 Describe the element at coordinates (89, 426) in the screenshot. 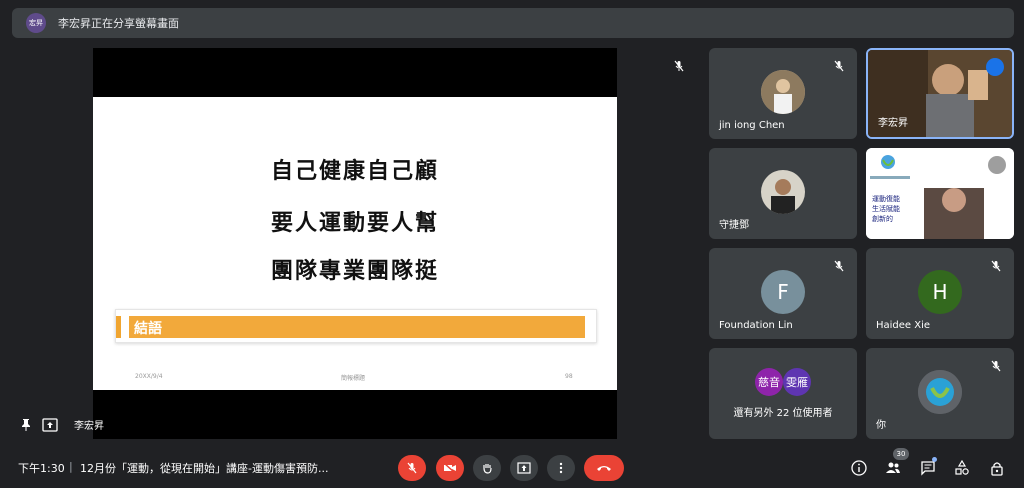

I see `presenter-name: 李宏昇` at that location.